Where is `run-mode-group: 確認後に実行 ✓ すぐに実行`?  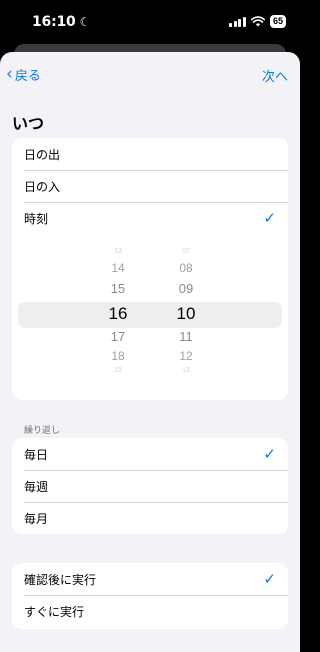
run-mode-group: 確認後に実行 ✓ すぐに実行 is located at coordinates (150, 596).